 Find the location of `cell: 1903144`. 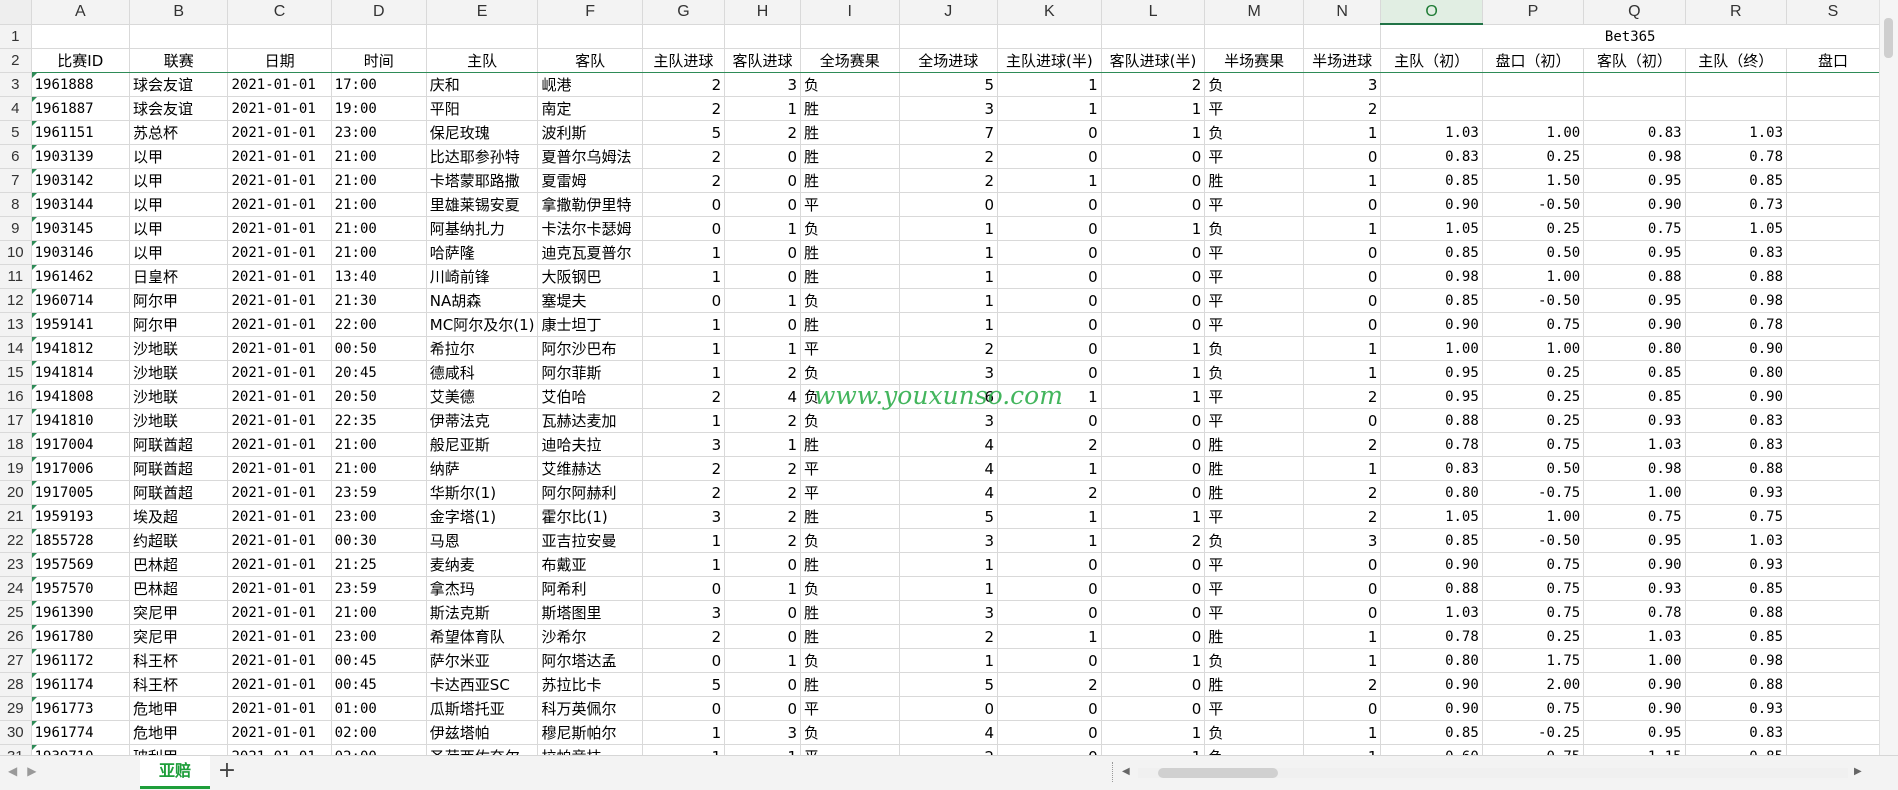

cell: 1903144 is located at coordinates (80, 204).